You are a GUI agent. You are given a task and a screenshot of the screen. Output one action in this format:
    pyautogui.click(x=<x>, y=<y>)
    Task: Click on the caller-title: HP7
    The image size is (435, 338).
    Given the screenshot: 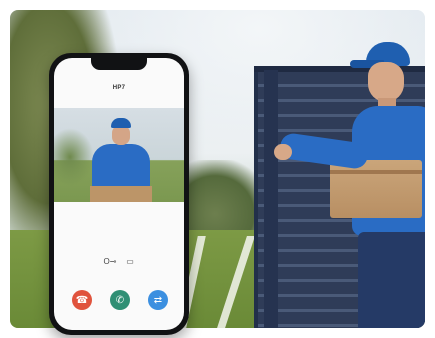 What is the action you would take?
    pyautogui.click(x=119, y=88)
    